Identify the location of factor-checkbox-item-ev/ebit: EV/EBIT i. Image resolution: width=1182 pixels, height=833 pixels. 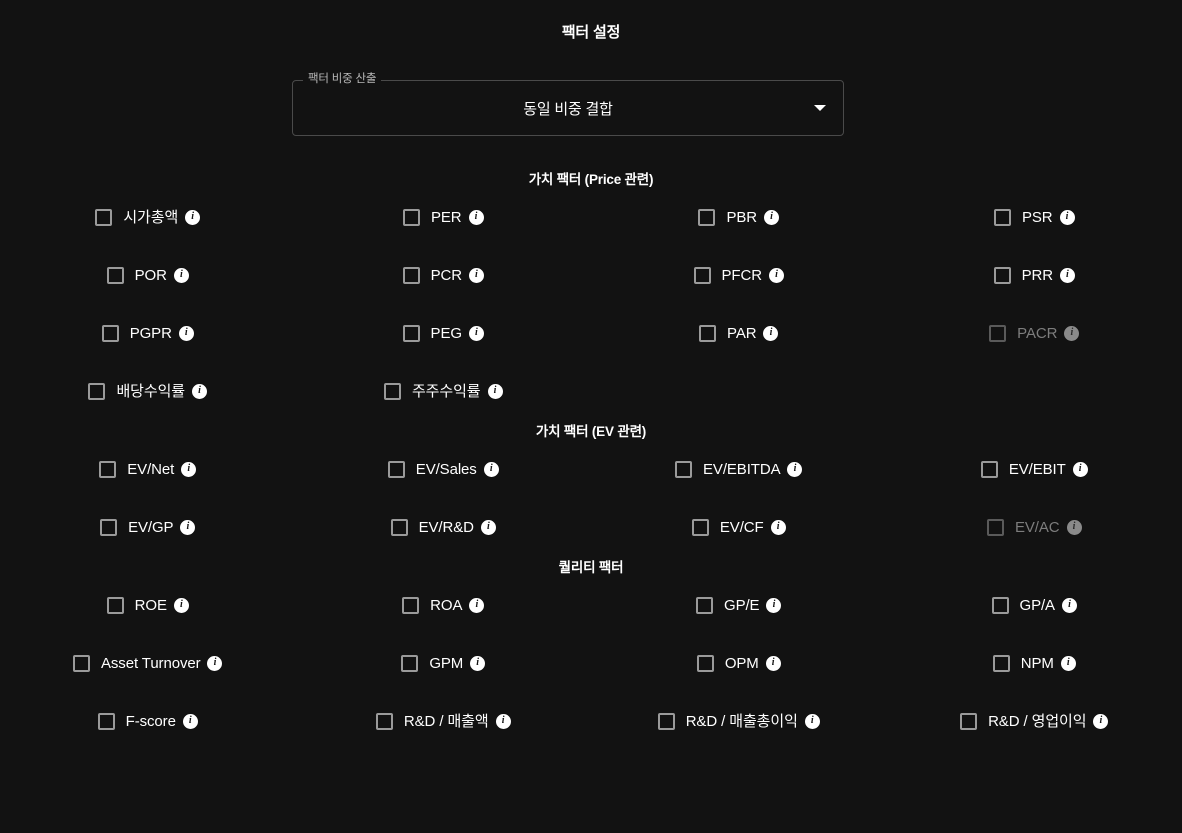
(1034, 469).